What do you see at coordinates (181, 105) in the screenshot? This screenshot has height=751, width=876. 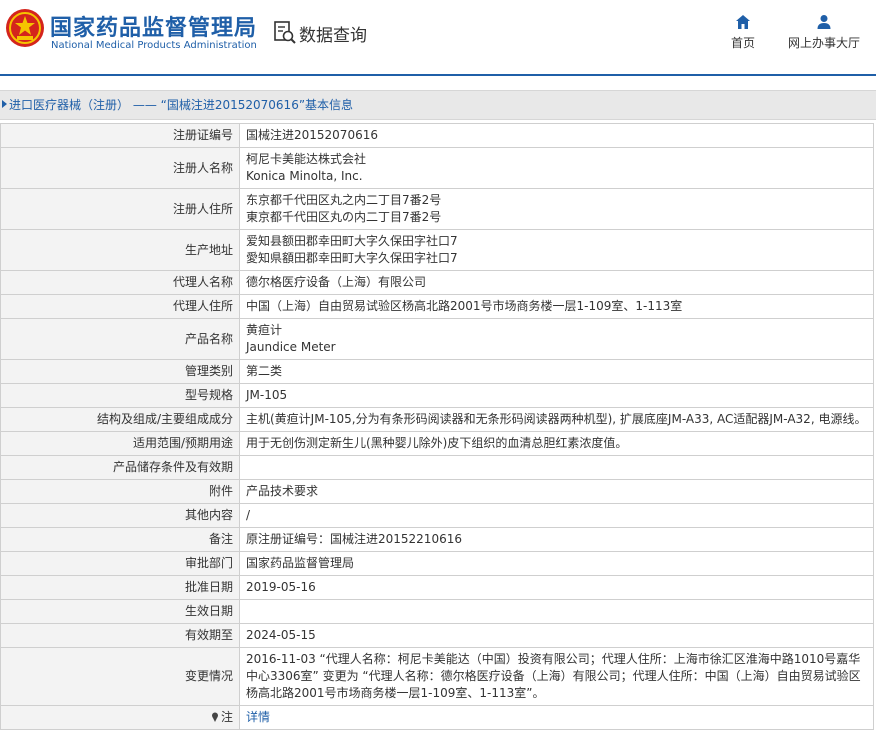 I see `breadcrumb-text: 进口医疗器械（注册） —— “国械注进20152070616”基本信息` at bounding box center [181, 105].